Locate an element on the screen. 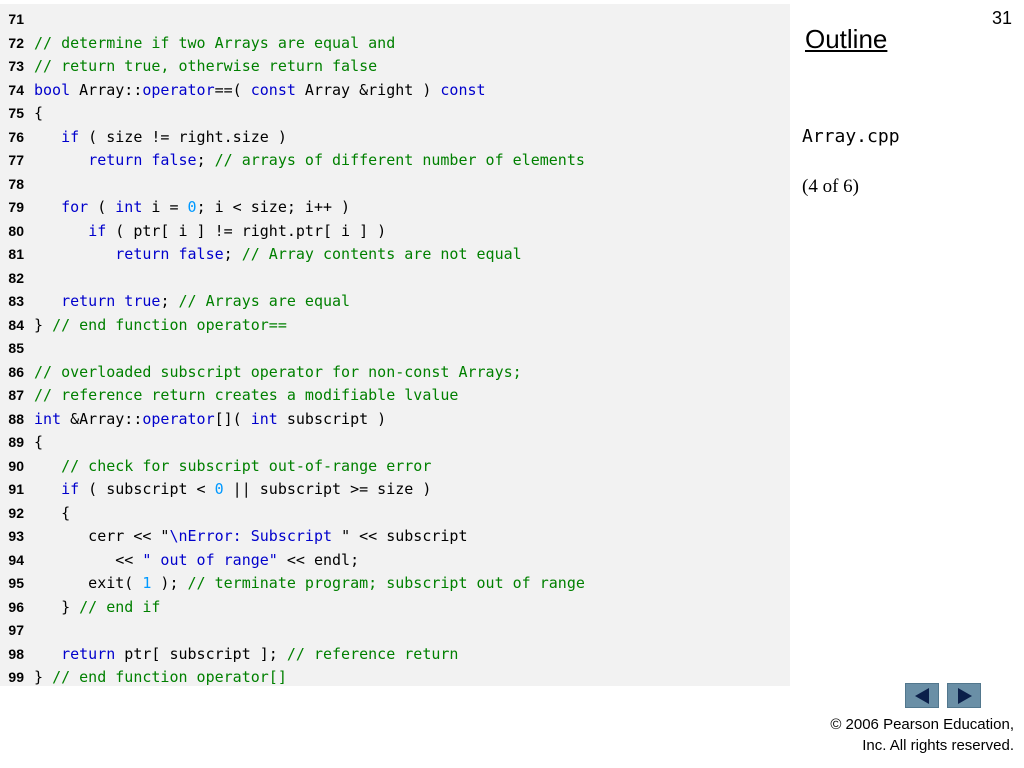 This screenshot has width=1024, height=768. line-number: 74 is located at coordinates (16, 89).